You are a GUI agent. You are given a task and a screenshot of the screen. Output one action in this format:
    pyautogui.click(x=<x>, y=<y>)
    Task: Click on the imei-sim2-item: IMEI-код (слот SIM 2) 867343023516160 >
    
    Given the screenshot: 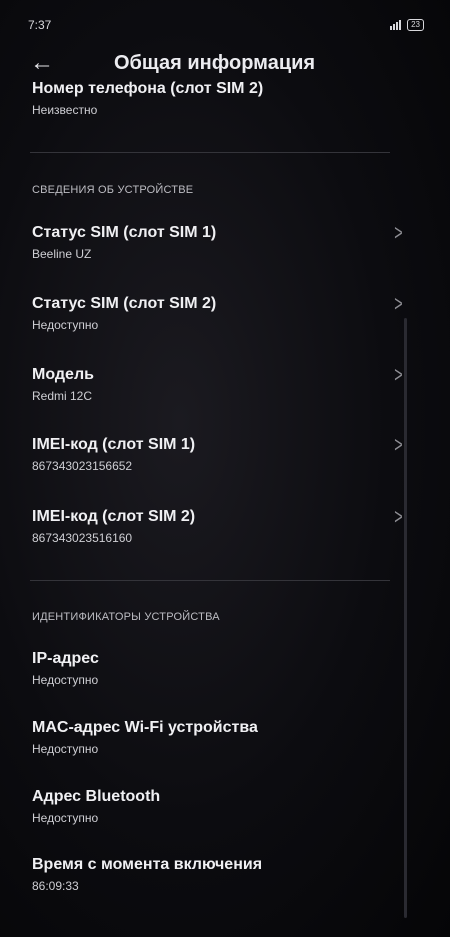 What is the action you would take?
    pyautogui.click(x=217, y=524)
    